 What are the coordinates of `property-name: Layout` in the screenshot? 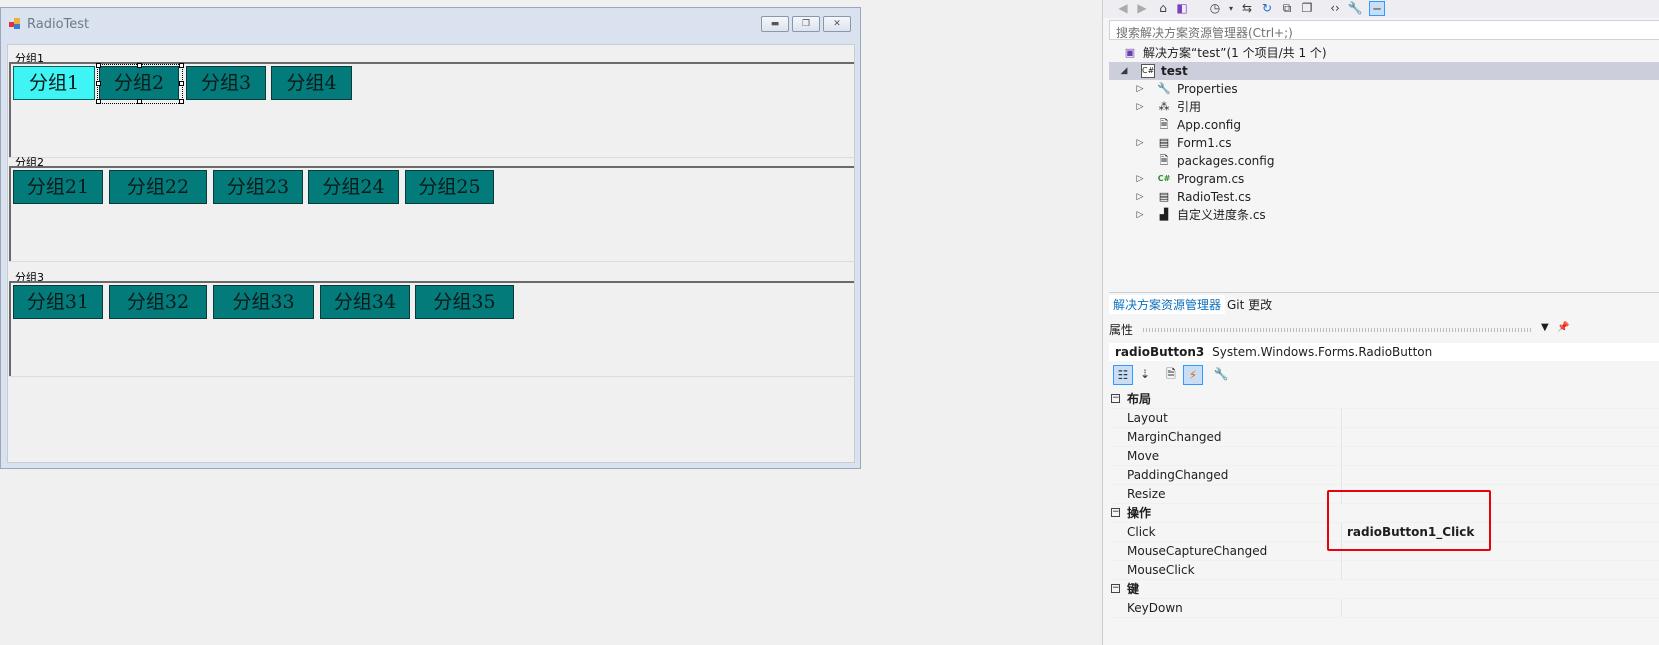 It's located at (1147, 418).